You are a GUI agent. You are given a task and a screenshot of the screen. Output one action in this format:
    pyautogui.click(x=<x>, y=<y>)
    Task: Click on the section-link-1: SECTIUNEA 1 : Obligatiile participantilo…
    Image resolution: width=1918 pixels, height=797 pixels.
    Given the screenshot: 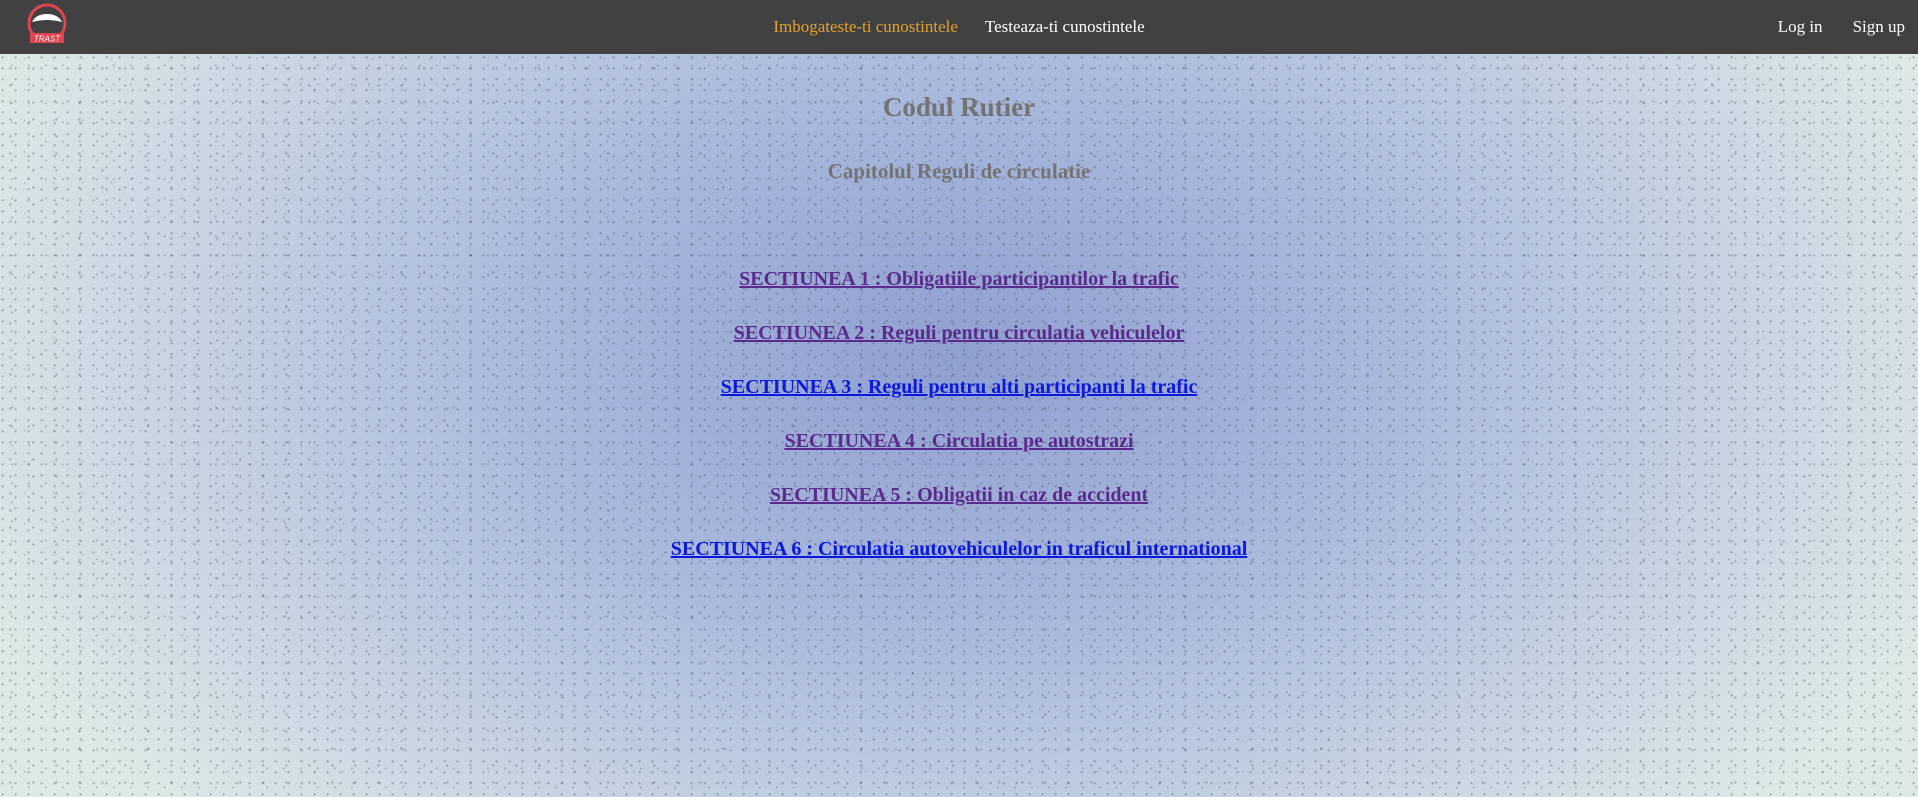 What is the action you would take?
    pyautogui.click(x=959, y=279)
    